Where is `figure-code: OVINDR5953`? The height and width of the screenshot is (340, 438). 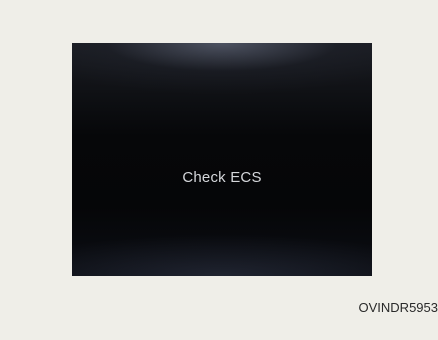
figure-code: OVINDR5953 is located at coordinates (398, 307).